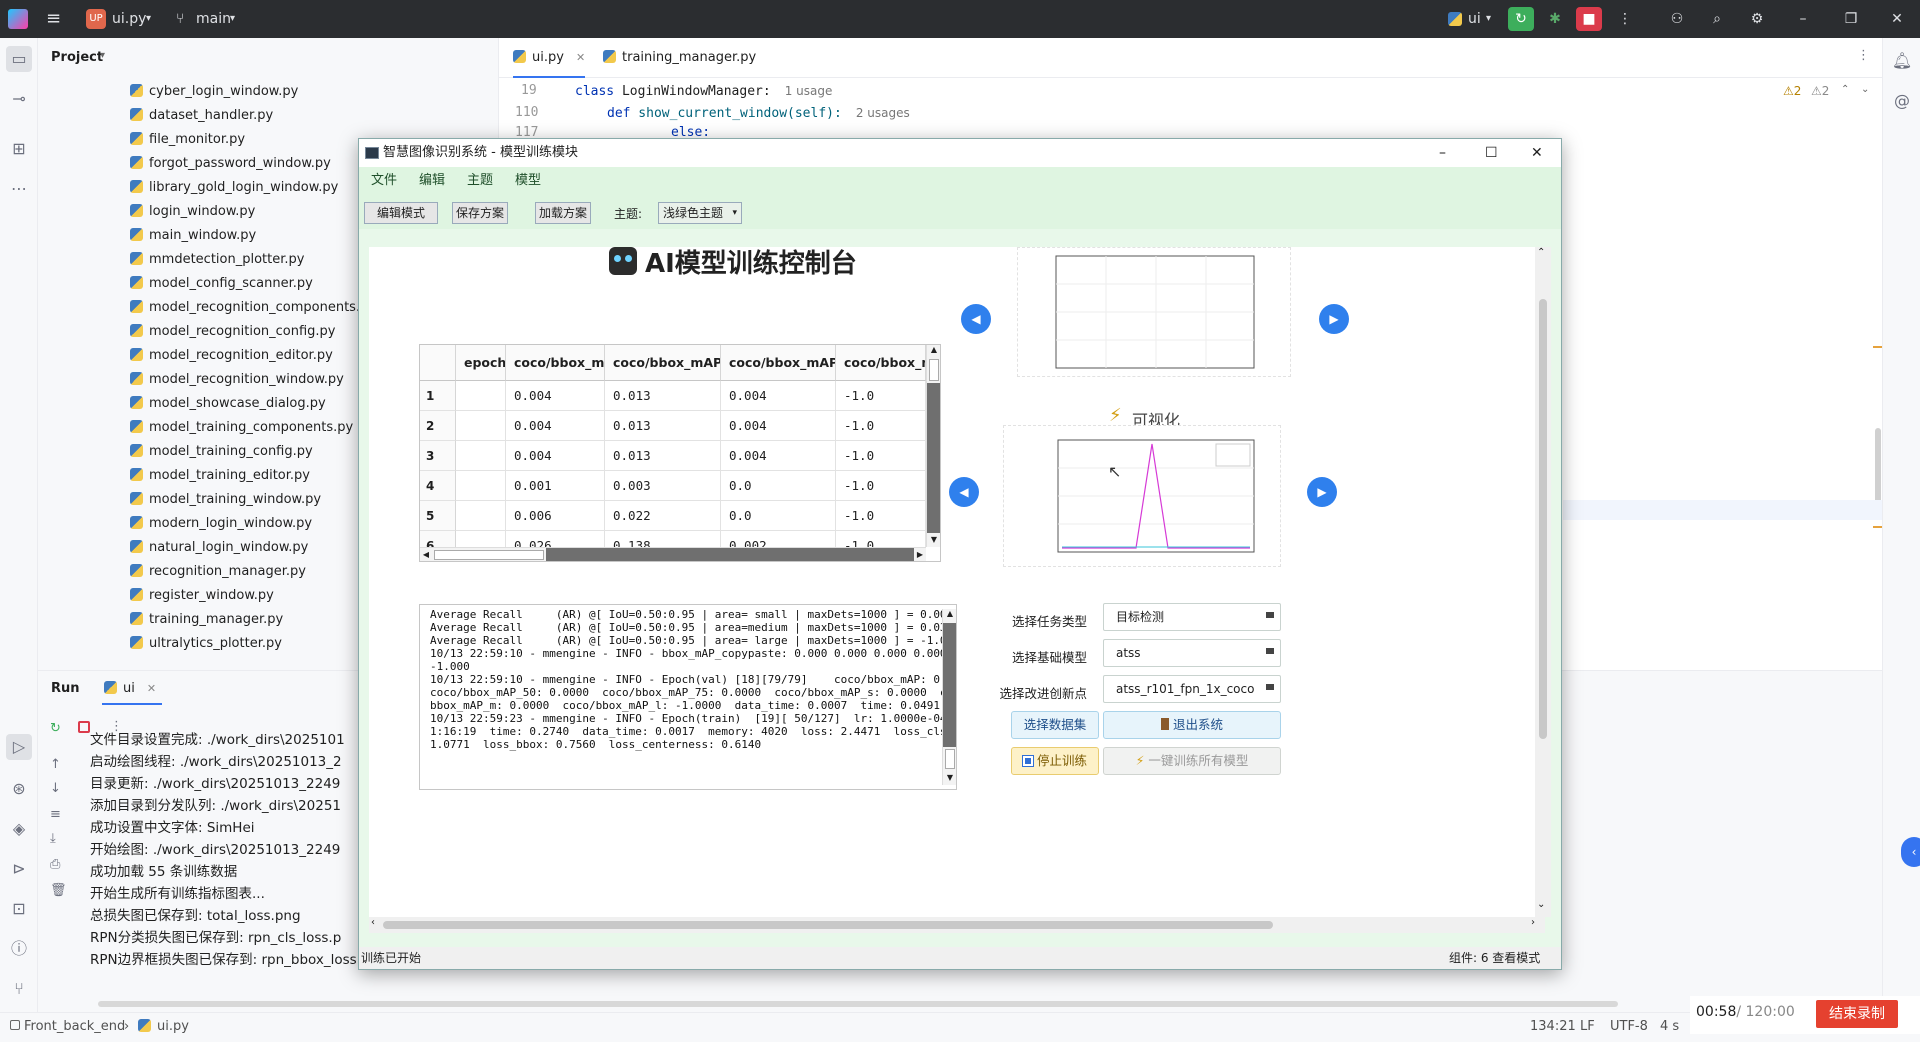  Describe the element at coordinates (555, 363) in the screenshot. I see `column-header: coco/bbox_mAP` at that location.